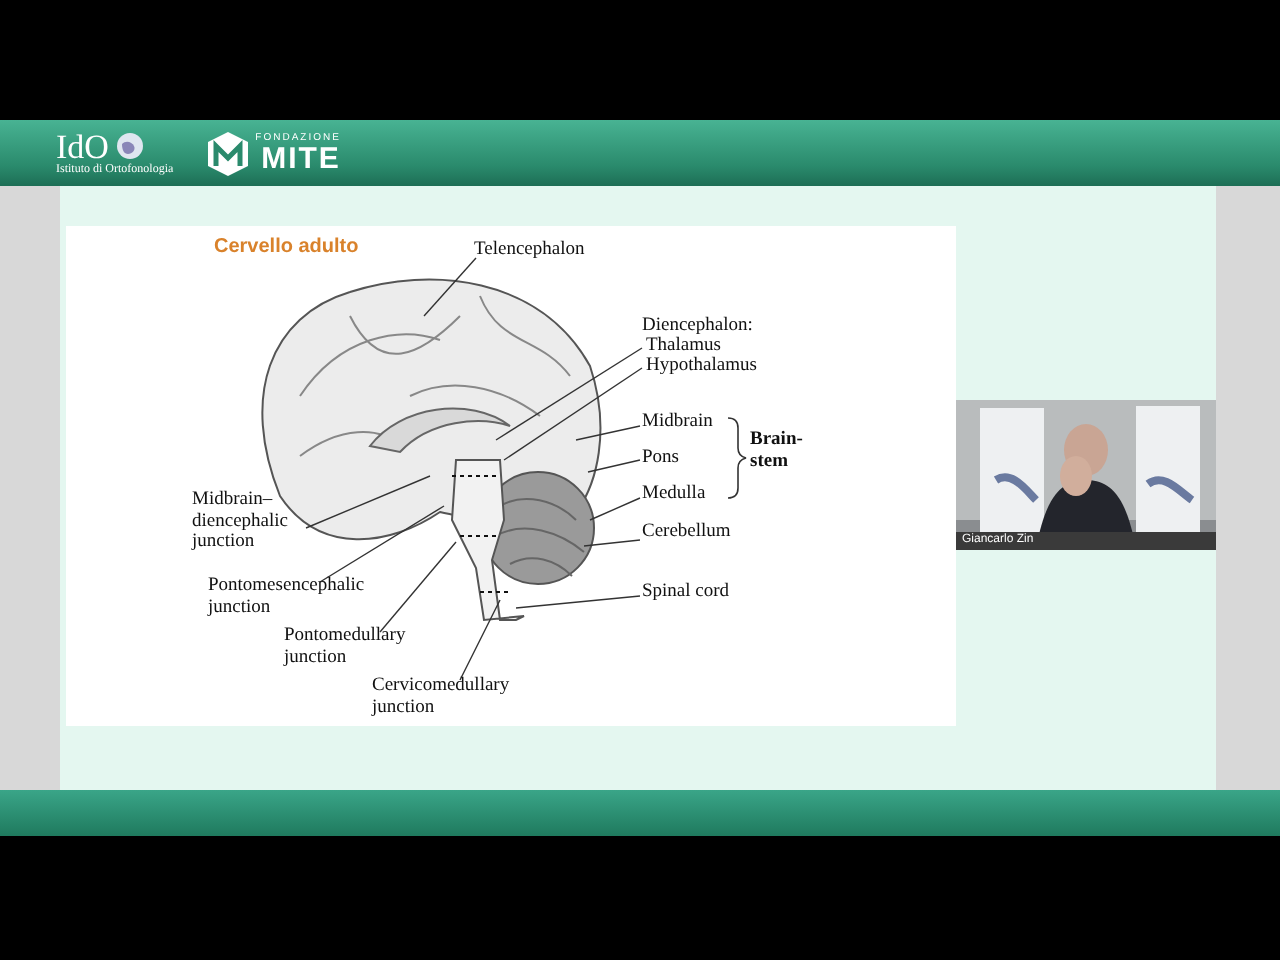 The image size is (1280, 960). What do you see at coordinates (686, 532) in the screenshot?
I see `diagram-label: Cerebellum` at bounding box center [686, 532].